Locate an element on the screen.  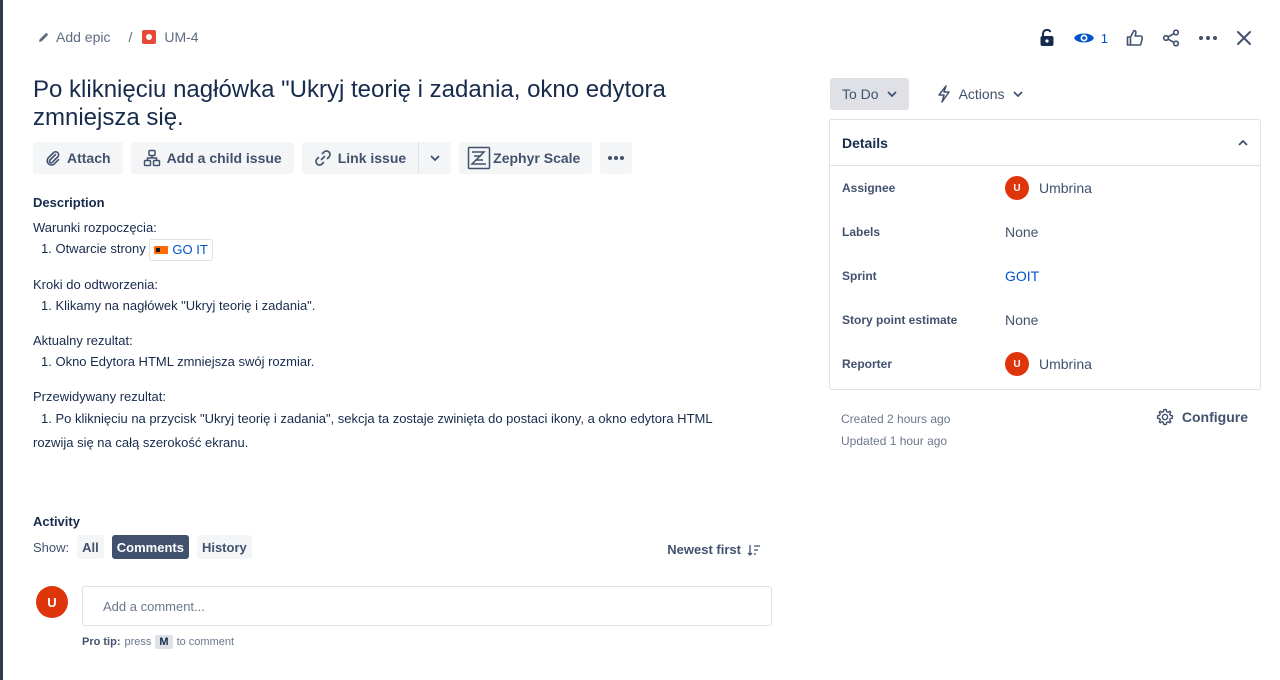
field-label: Story point estimate is located at coordinates (900, 320).